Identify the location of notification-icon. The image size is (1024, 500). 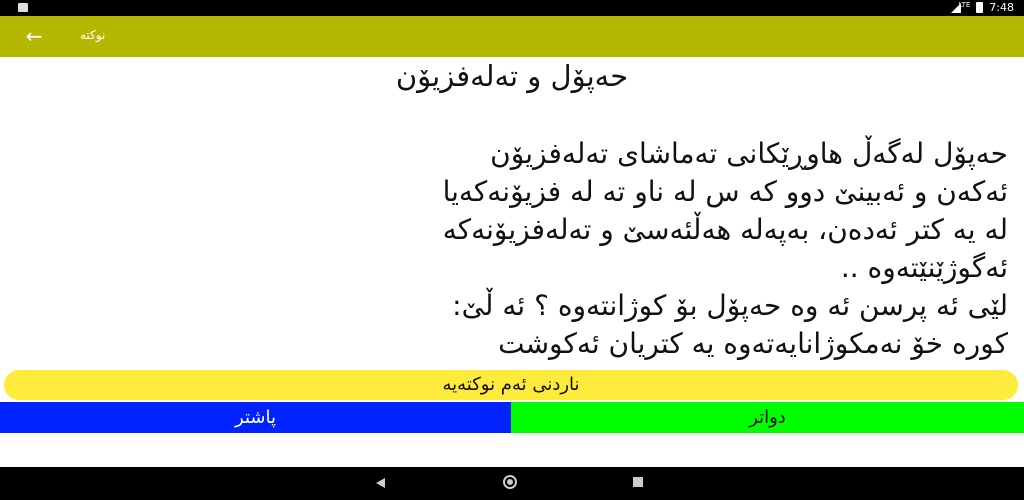
(23, 7).